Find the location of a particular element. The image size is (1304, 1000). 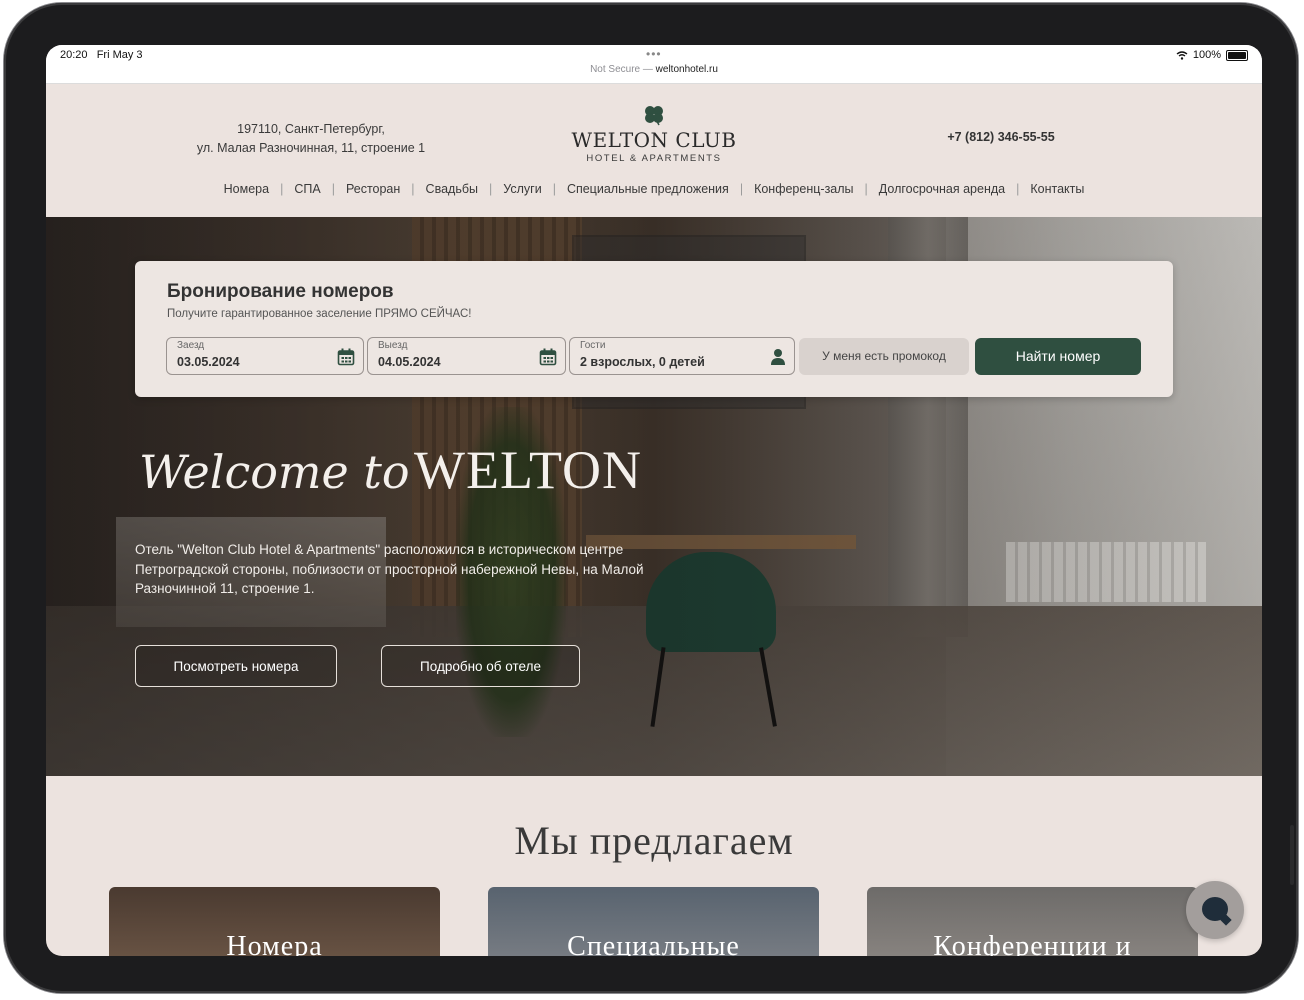

nav-weddings: Свадьбы is located at coordinates (452, 189).